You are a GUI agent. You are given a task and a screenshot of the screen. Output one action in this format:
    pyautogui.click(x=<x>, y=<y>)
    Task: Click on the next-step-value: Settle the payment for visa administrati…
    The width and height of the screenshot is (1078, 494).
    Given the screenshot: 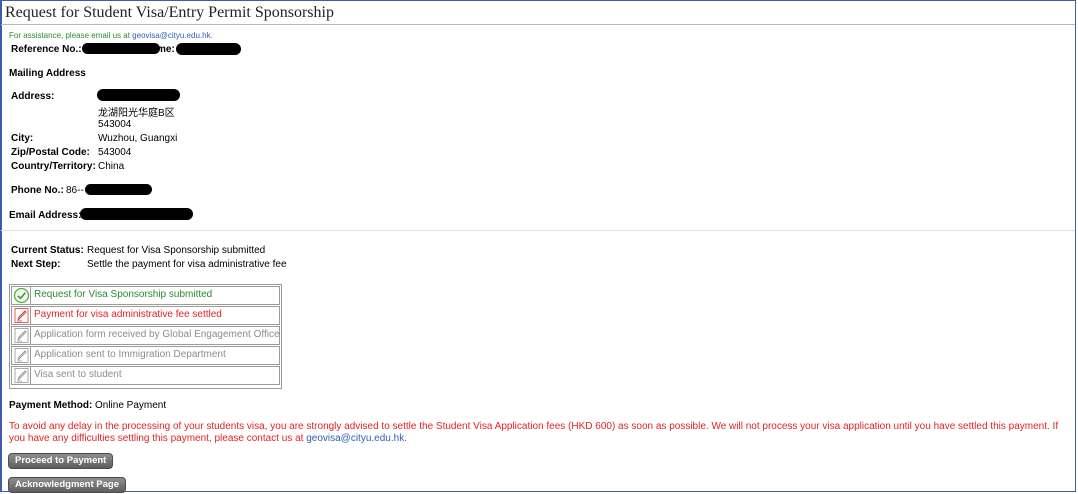 What is the action you would take?
    pyautogui.click(x=187, y=264)
    